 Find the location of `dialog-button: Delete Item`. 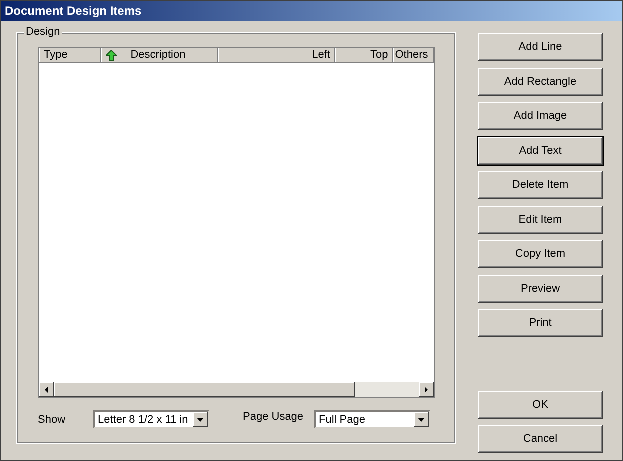

dialog-button: Delete Item is located at coordinates (540, 185).